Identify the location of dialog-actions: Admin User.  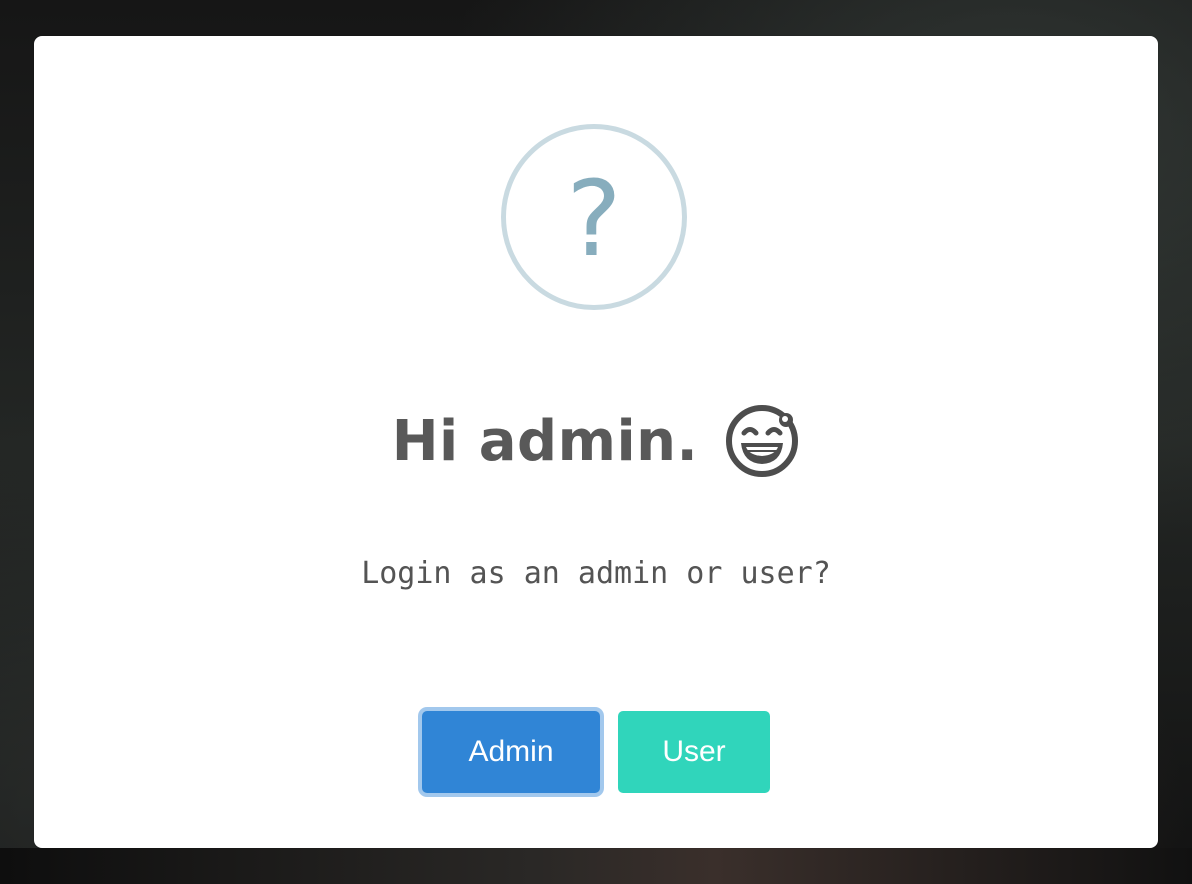
(596, 752).